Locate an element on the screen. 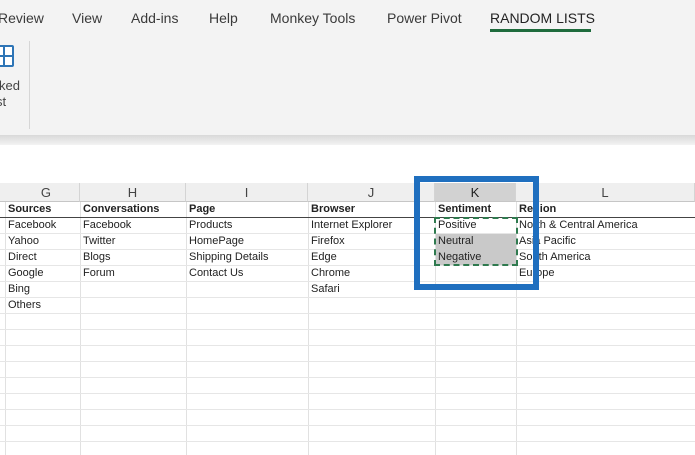 The height and width of the screenshot is (455, 695). column-header-g: G is located at coordinates (40, 192).